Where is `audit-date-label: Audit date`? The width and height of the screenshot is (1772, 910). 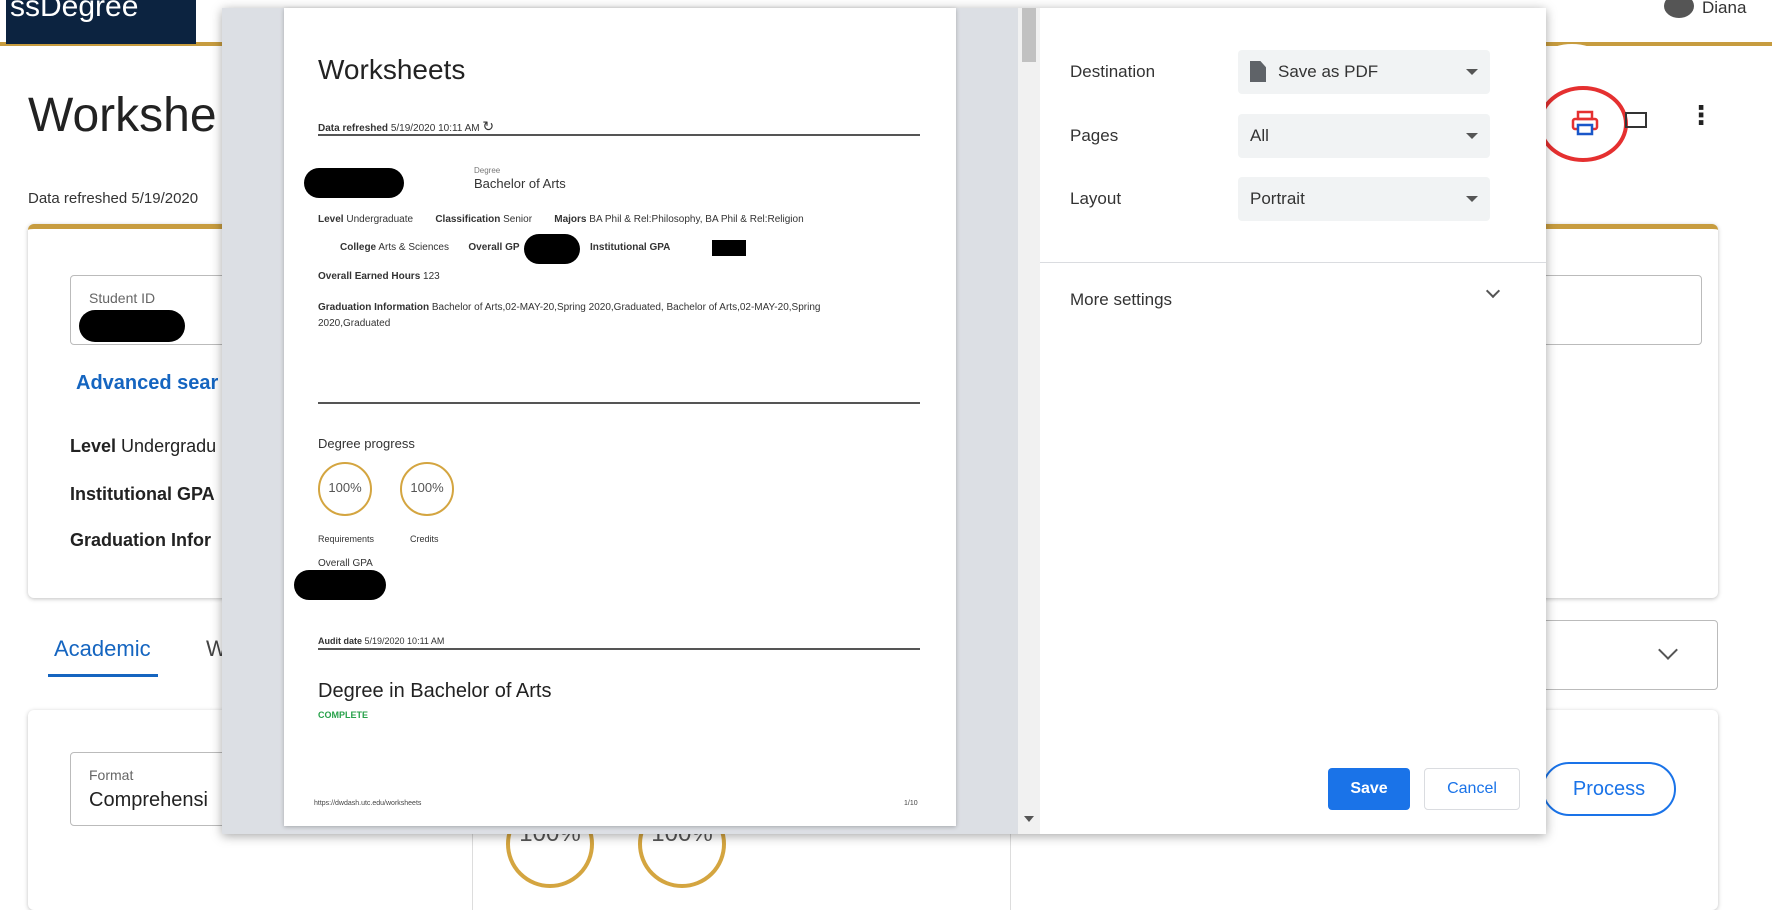
audit-date-label: Audit date is located at coordinates (340, 641).